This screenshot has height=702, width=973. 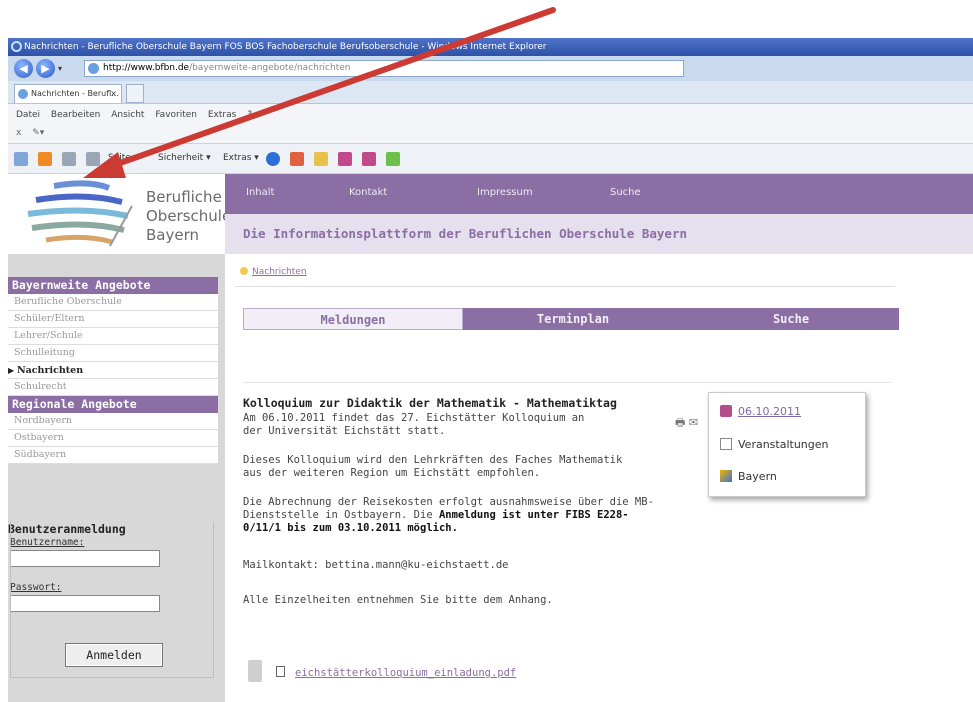 I want to click on tab-terminplan: Terminplan, so click(x=573, y=319).